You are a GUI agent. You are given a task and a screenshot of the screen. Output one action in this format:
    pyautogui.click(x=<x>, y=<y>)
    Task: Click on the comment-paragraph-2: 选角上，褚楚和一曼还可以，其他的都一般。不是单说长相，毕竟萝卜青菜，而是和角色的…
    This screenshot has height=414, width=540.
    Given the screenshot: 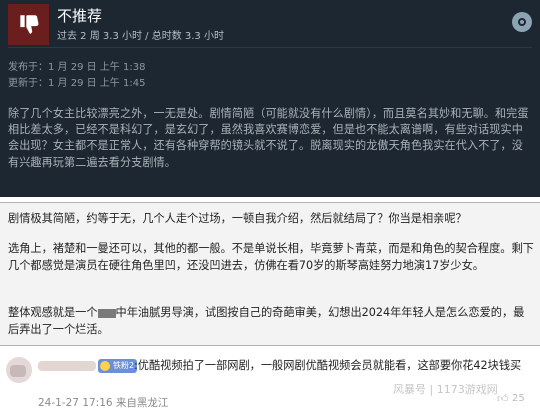 What is the action you would take?
    pyautogui.click(x=271, y=257)
    